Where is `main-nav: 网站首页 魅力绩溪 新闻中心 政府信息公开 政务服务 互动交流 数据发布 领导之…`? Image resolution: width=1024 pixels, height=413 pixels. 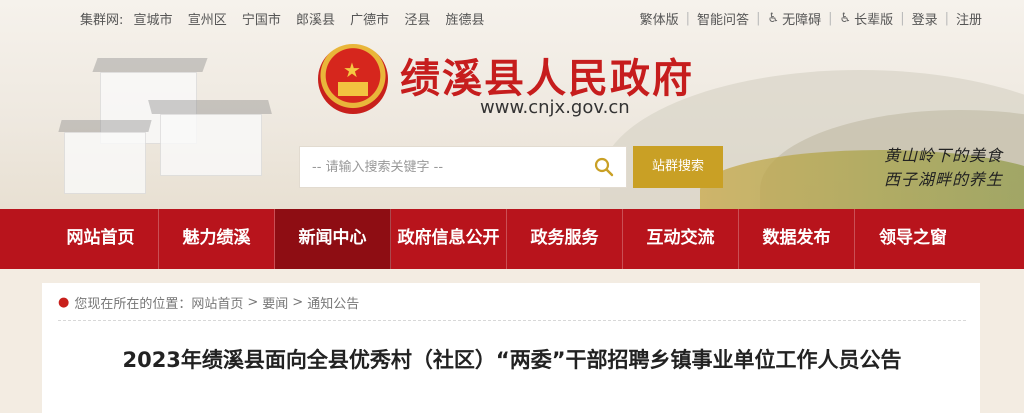 main-nav: 网站首页 魅力绩溪 新闻中心 政府信息公开 政务服务 互动交流 数据发布 领导之… is located at coordinates (512, 239).